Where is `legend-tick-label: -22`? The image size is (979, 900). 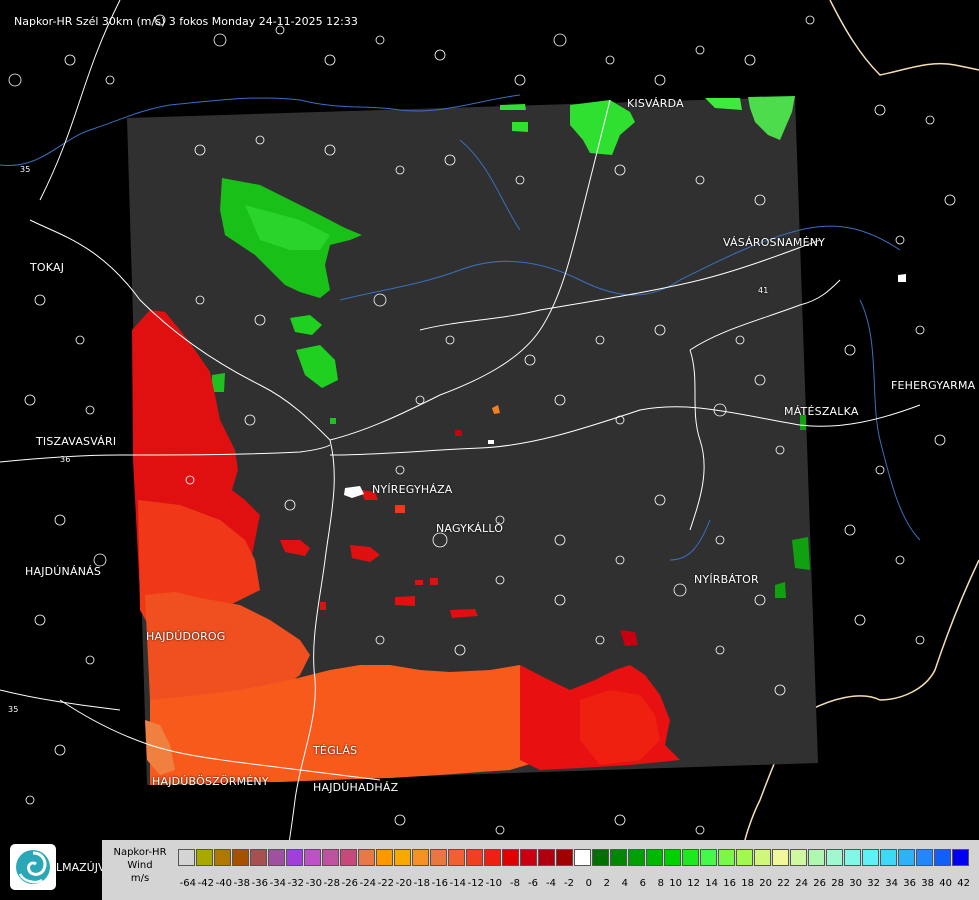 legend-tick-label: -22 is located at coordinates (385, 883).